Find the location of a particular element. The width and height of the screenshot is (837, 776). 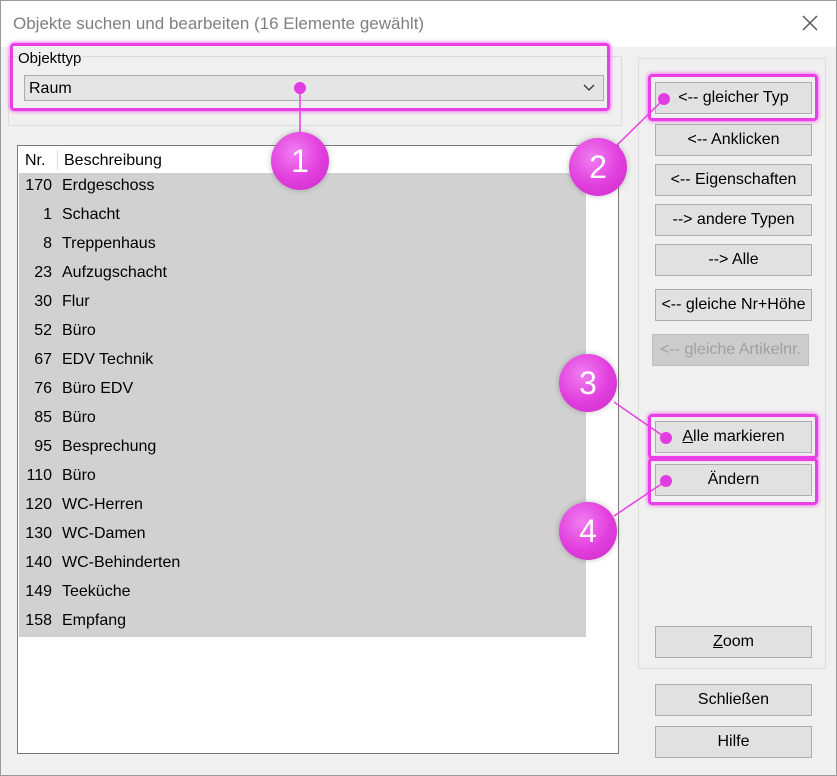

marker-3: 3 is located at coordinates (588, 383).